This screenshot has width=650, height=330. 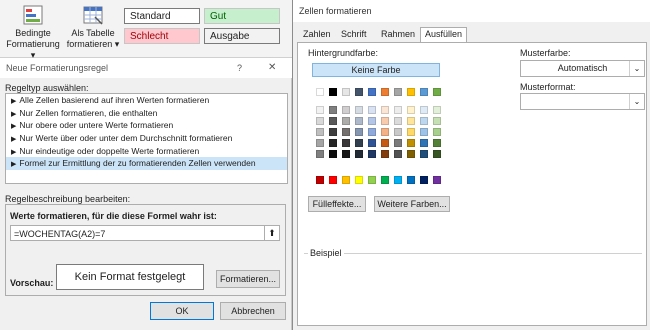 I want to click on pattern-color-select: Automatisch ⌄, so click(x=582, y=68).